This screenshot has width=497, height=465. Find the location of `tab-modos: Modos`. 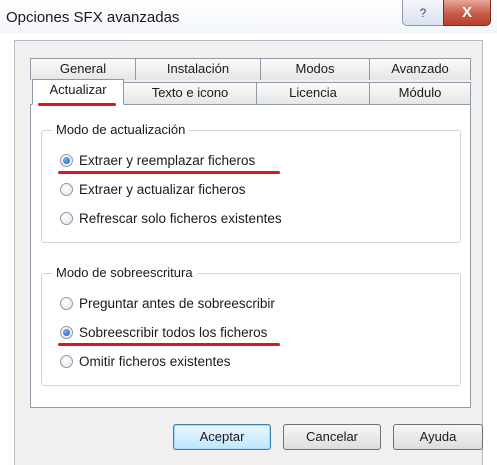

tab-modos: Modos is located at coordinates (315, 69).